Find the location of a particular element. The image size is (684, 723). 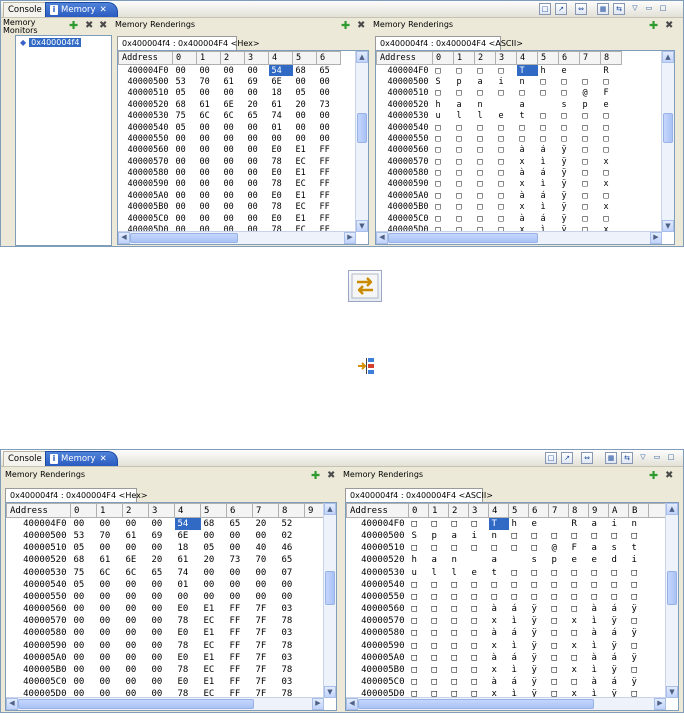

add-rendering-icon: ✚ is located at coordinates (315, 475).